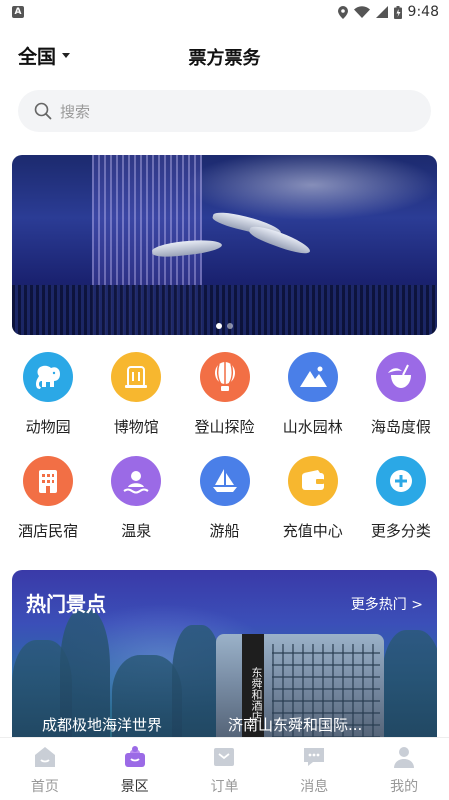  I want to click on category-label: 博物馆, so click(136, 427).